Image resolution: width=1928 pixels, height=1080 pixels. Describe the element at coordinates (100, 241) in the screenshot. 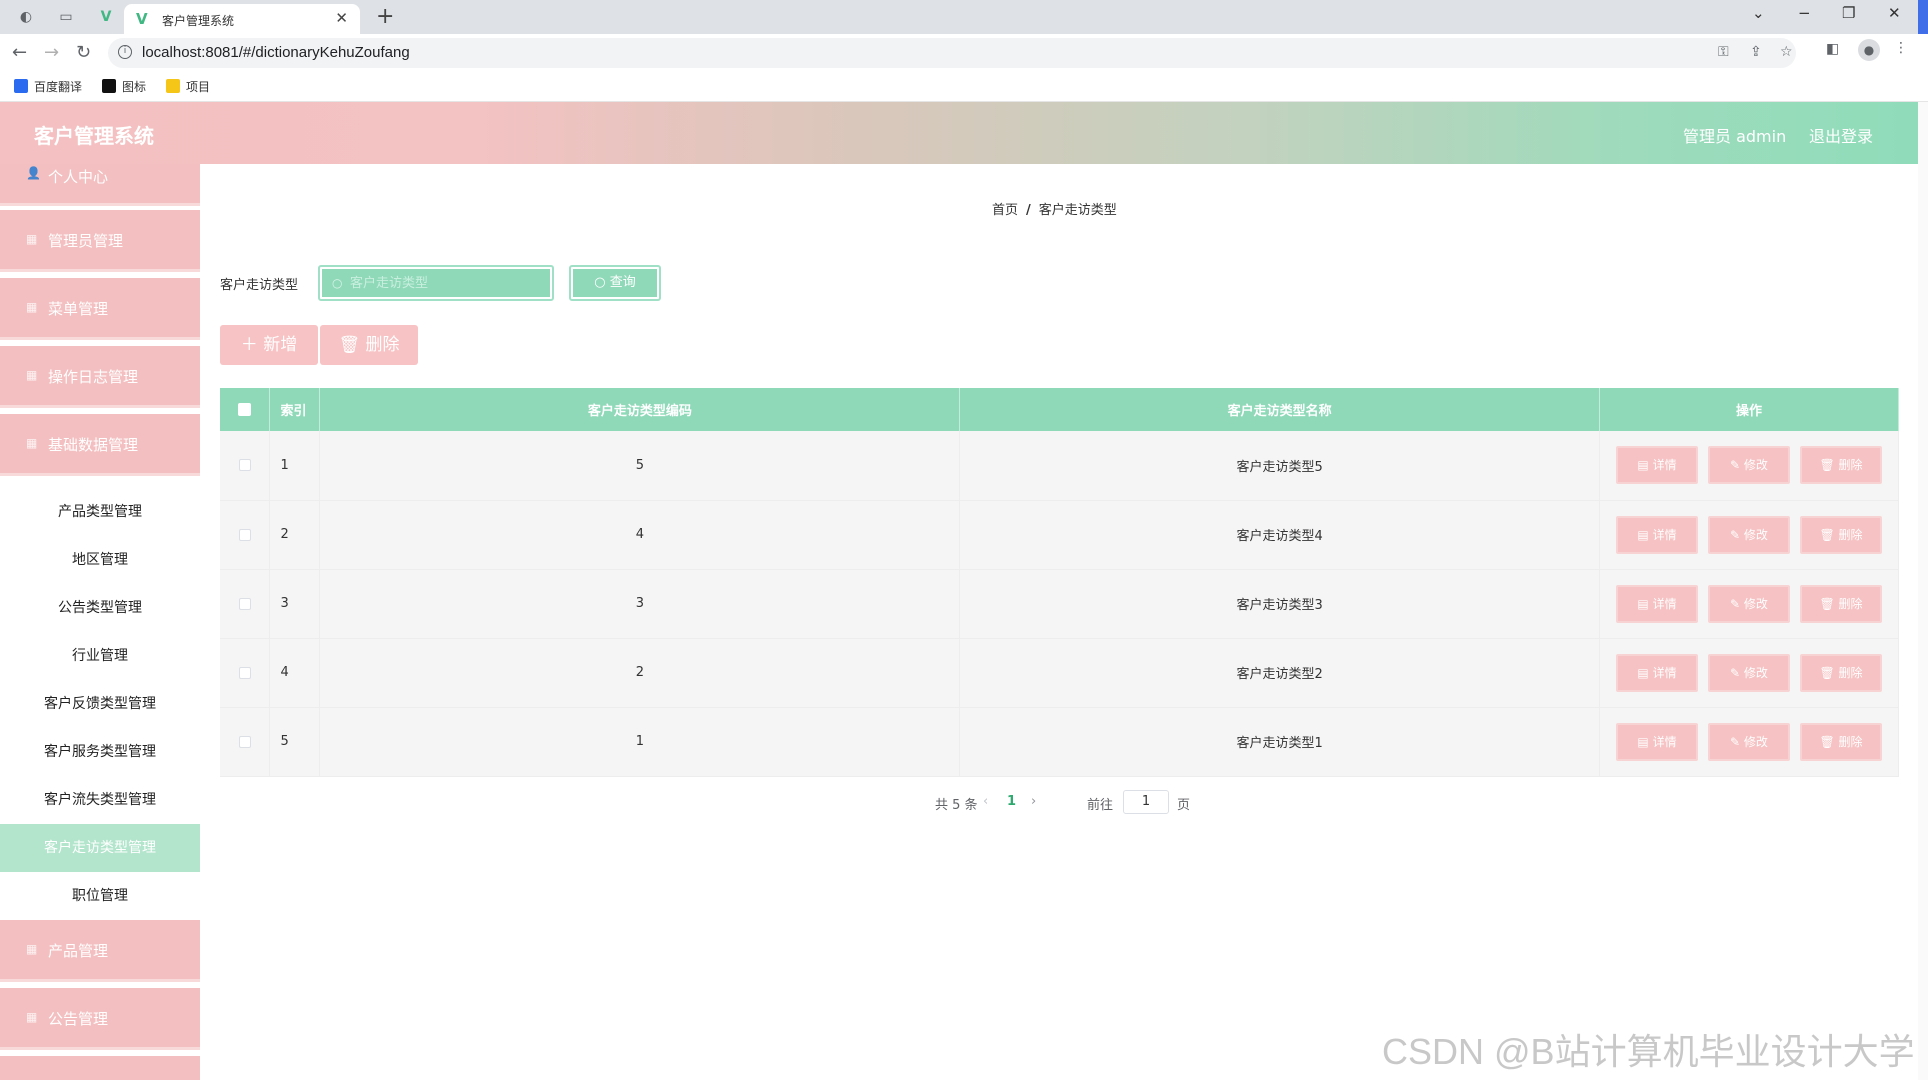

I see `sidebar-item-admin: ▦ 管理员管理` at that location.